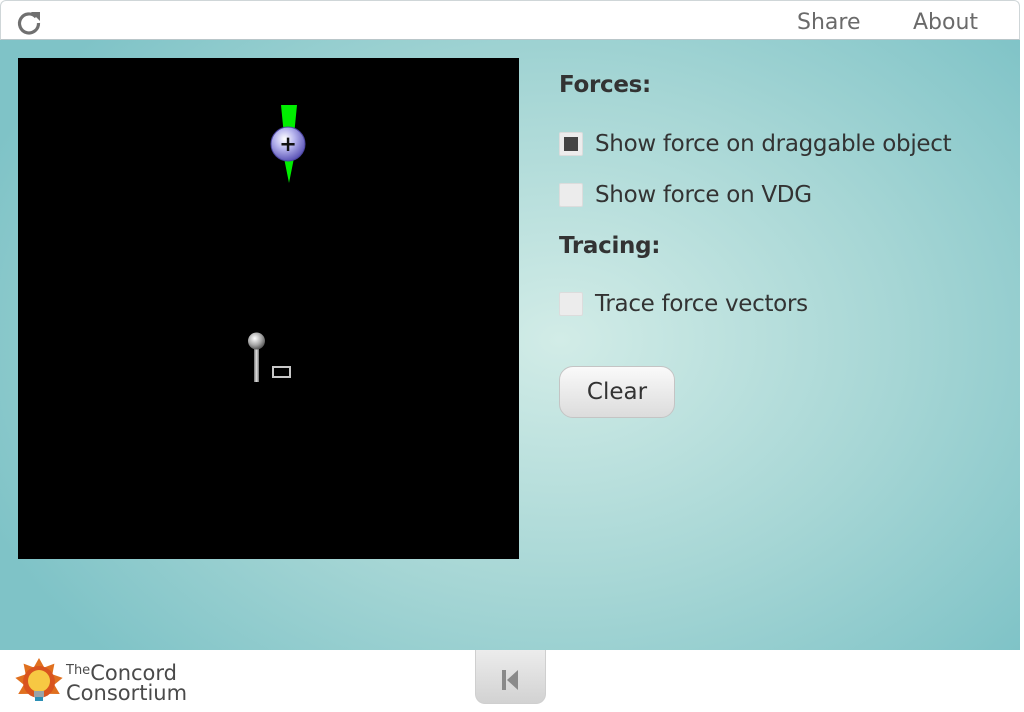 This screenshot has width=1024, height=712. Describe the element at coordinates (605, 85) in the screenshot. I see `forces-heading: Forces:` at that location.